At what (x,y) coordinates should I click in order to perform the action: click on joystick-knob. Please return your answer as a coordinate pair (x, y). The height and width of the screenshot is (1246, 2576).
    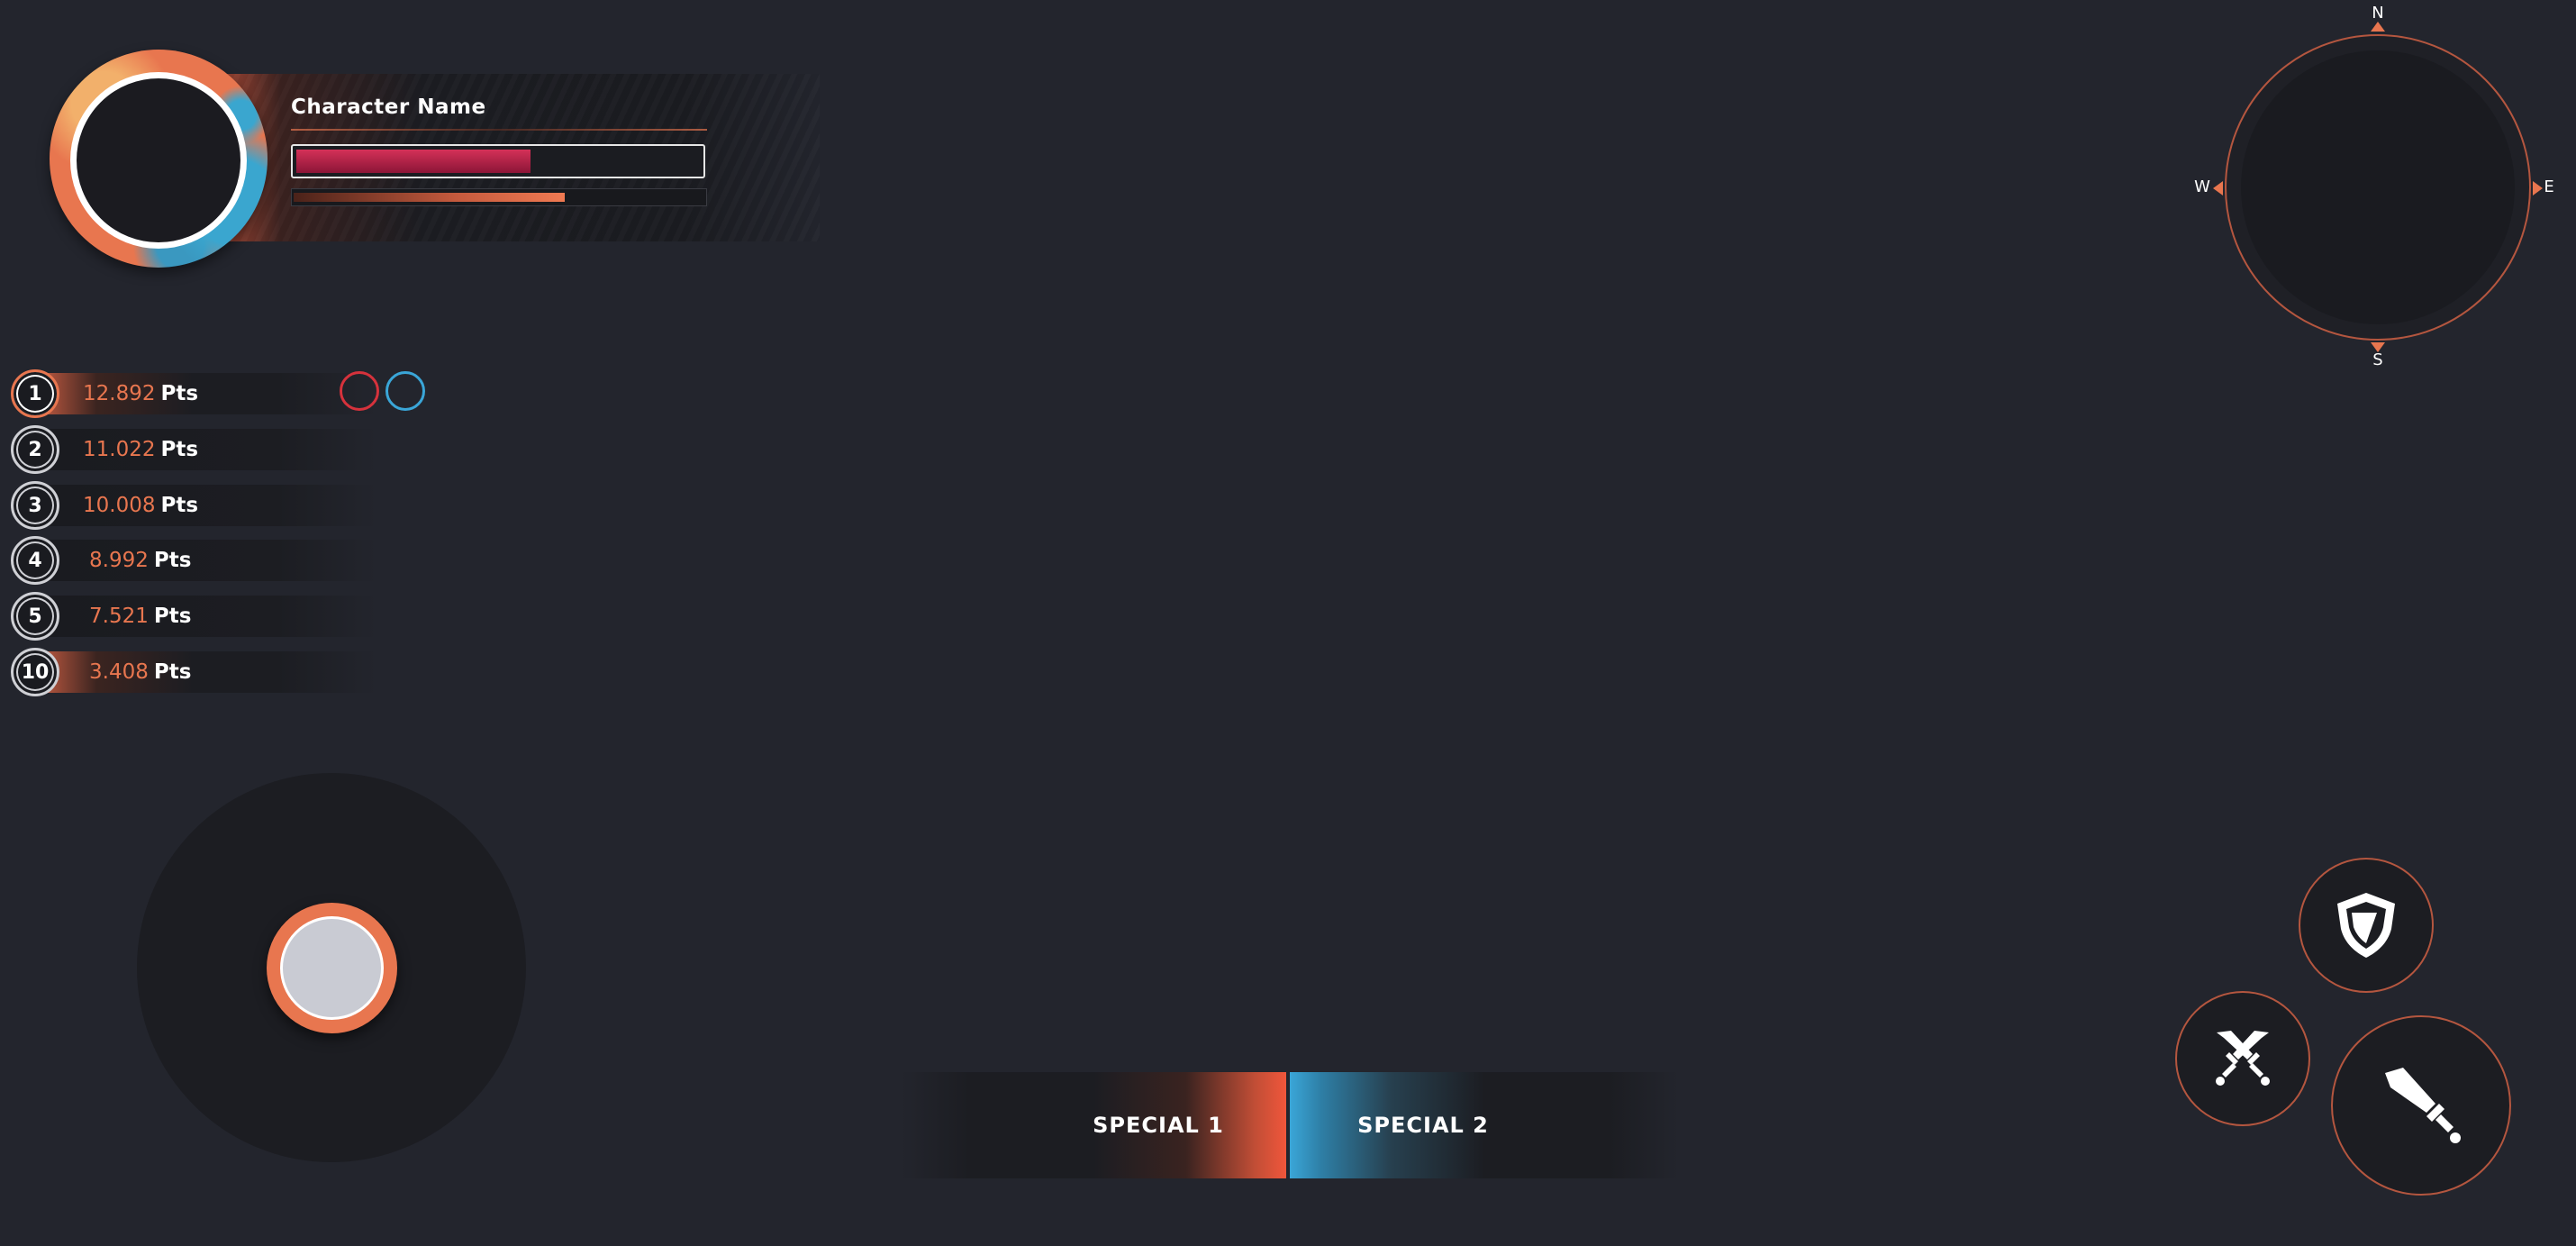
    Looking at the image, I should click on (332, 968).